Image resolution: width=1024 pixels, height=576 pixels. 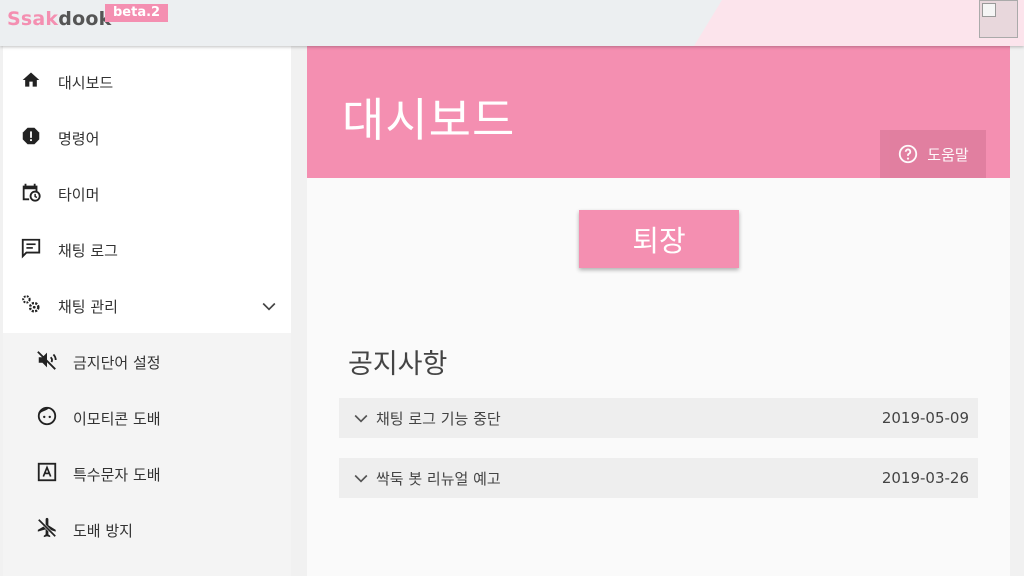 I want to click on message-text-icon, so click(x=31, y=248).